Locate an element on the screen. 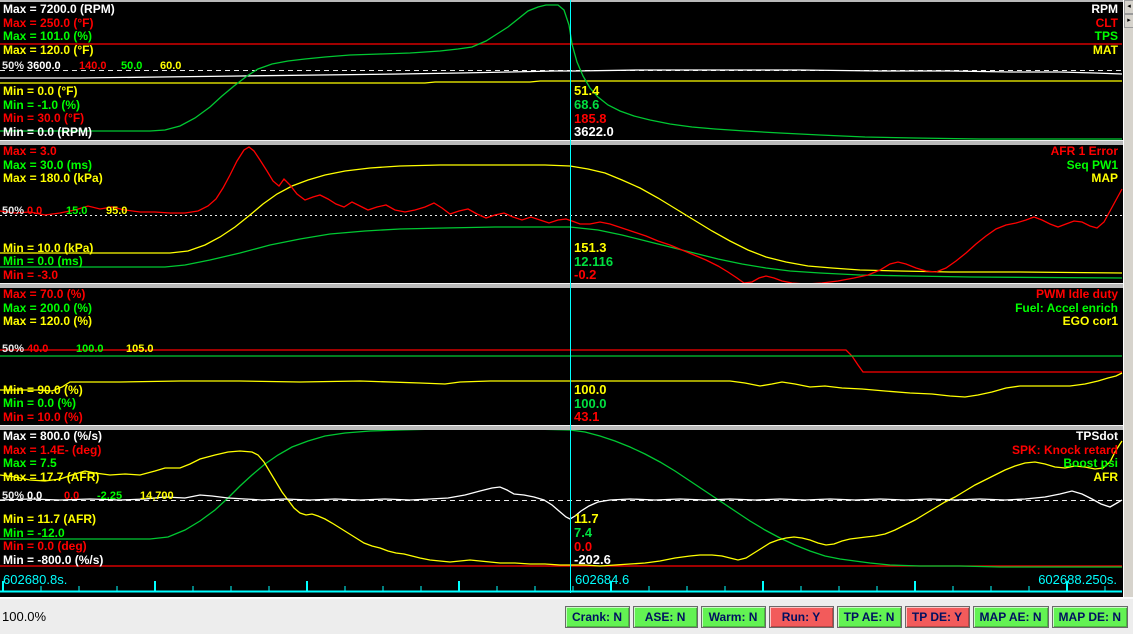 The image size is (1133, 634). zoom-level-label: 100.0% is located at coordinates (24, 616).